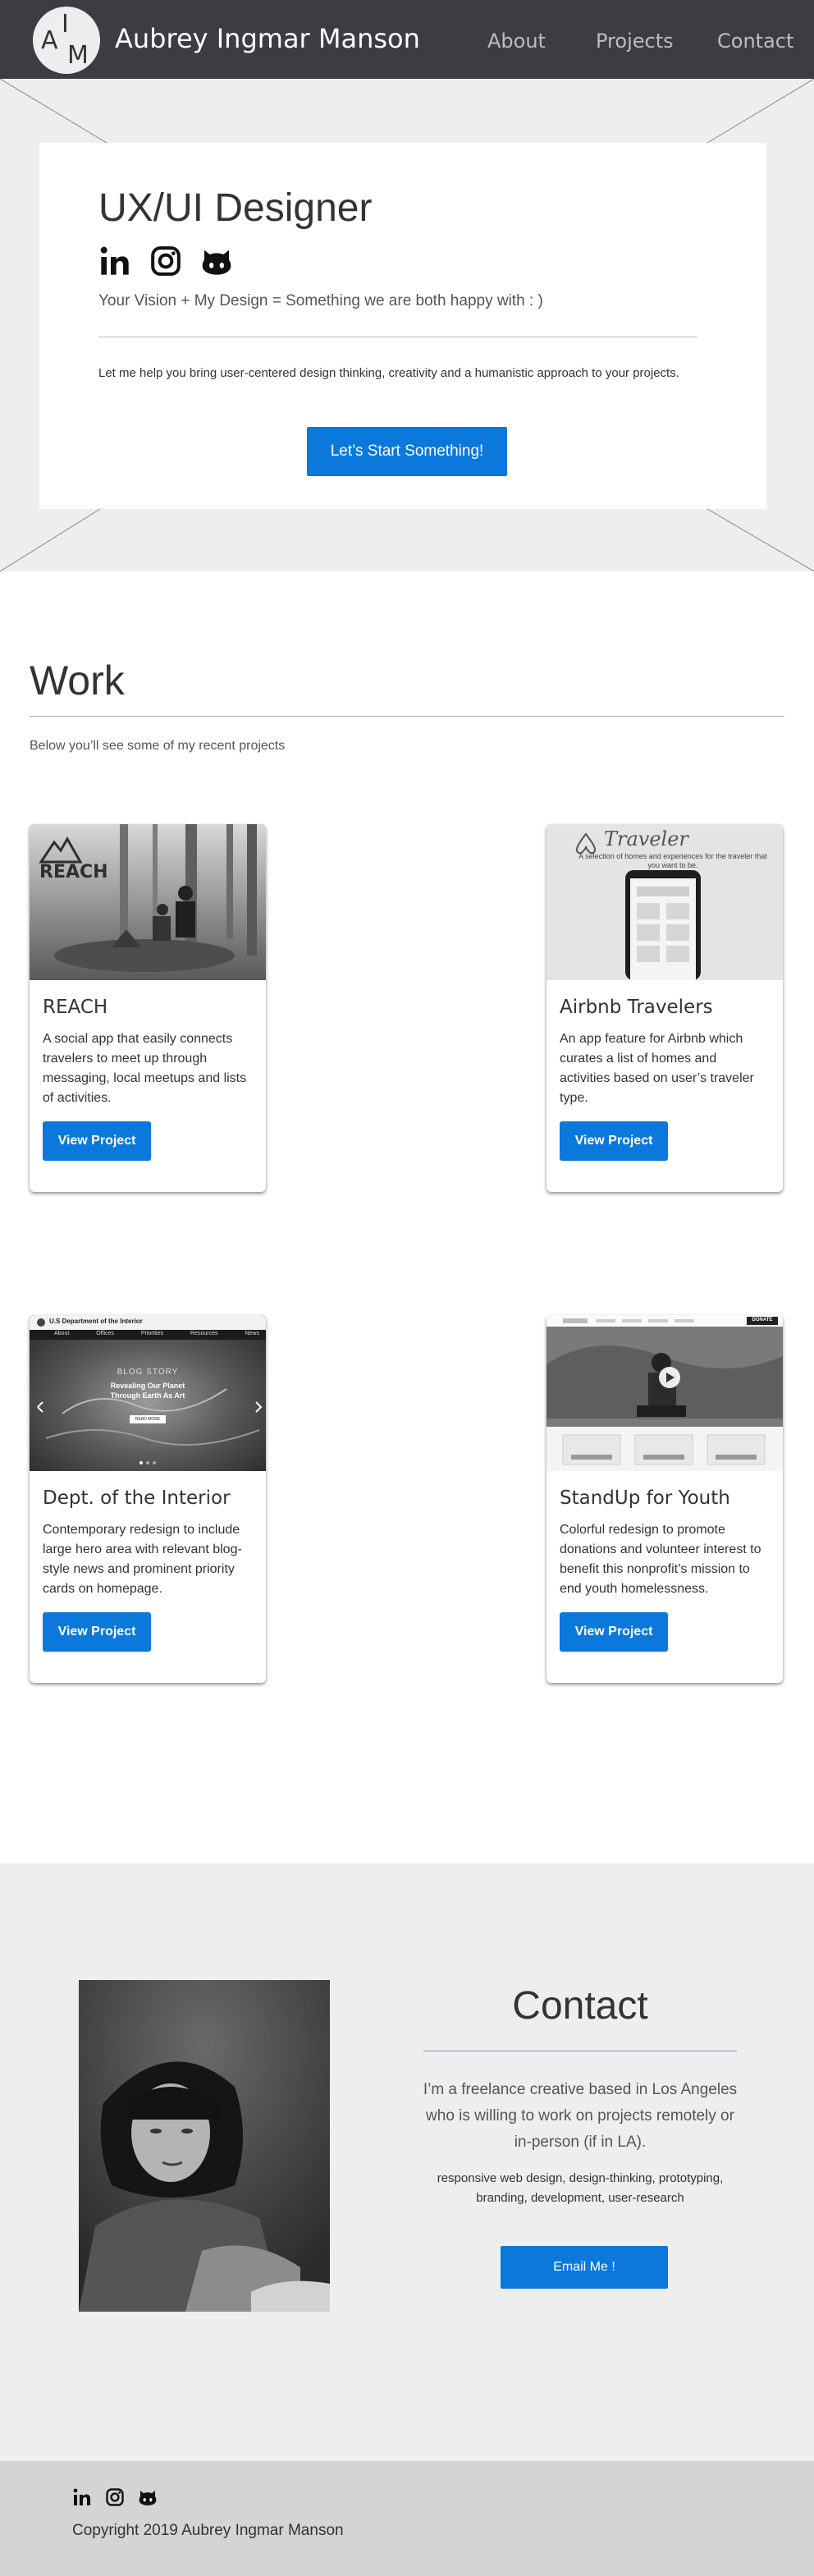 Image resolution: width=814 pixels, height=2576 pixels. What do you see at coordinates (517, 41) in the screenshot?
I see `nav-link-about: About` at bounding box center [517, 41].